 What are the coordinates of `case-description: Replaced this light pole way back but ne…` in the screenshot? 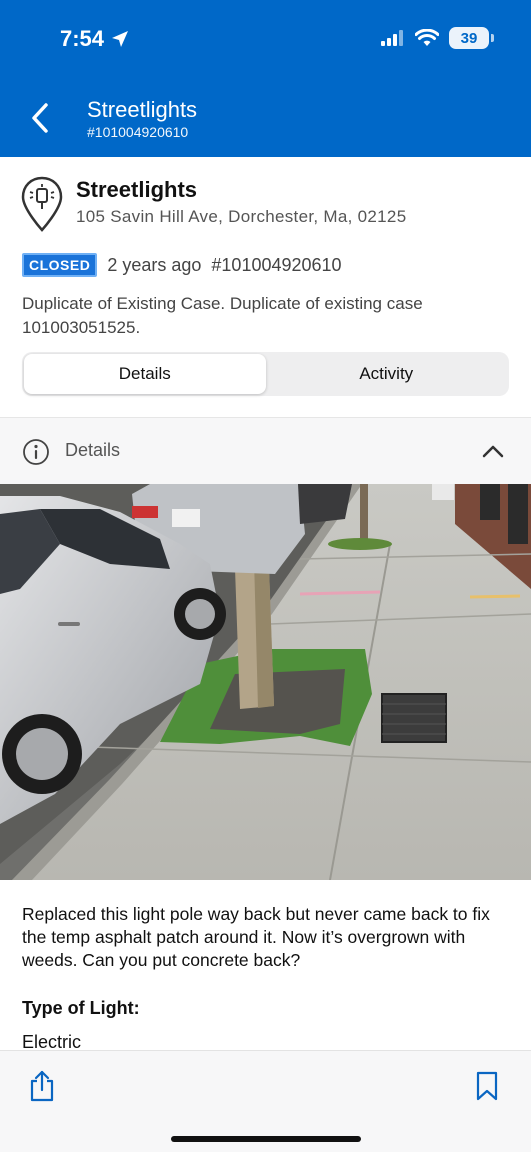 It's located at (256, 937).